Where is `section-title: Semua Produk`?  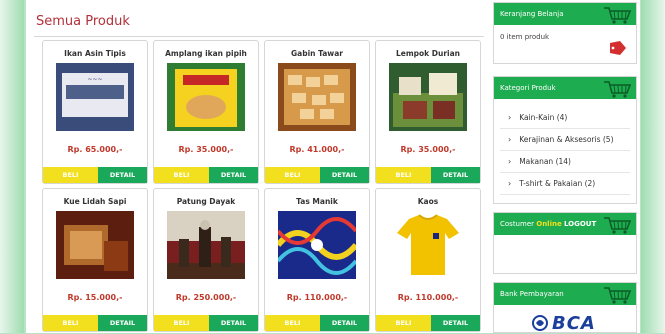
section-title: Semua Produk is located at coordinates (83, 21).